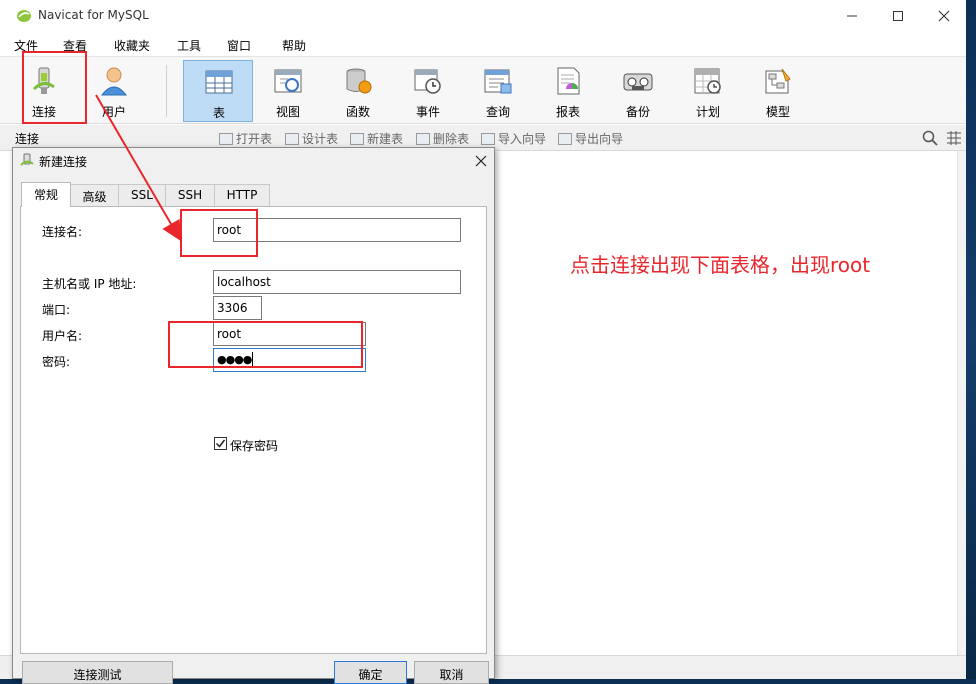 The height and width of the screenshot is (684, 976). What do you see at coordinates (46, 194) in the screenshot?
I see `tab-general: 常规` at bounding box center [46, 194].